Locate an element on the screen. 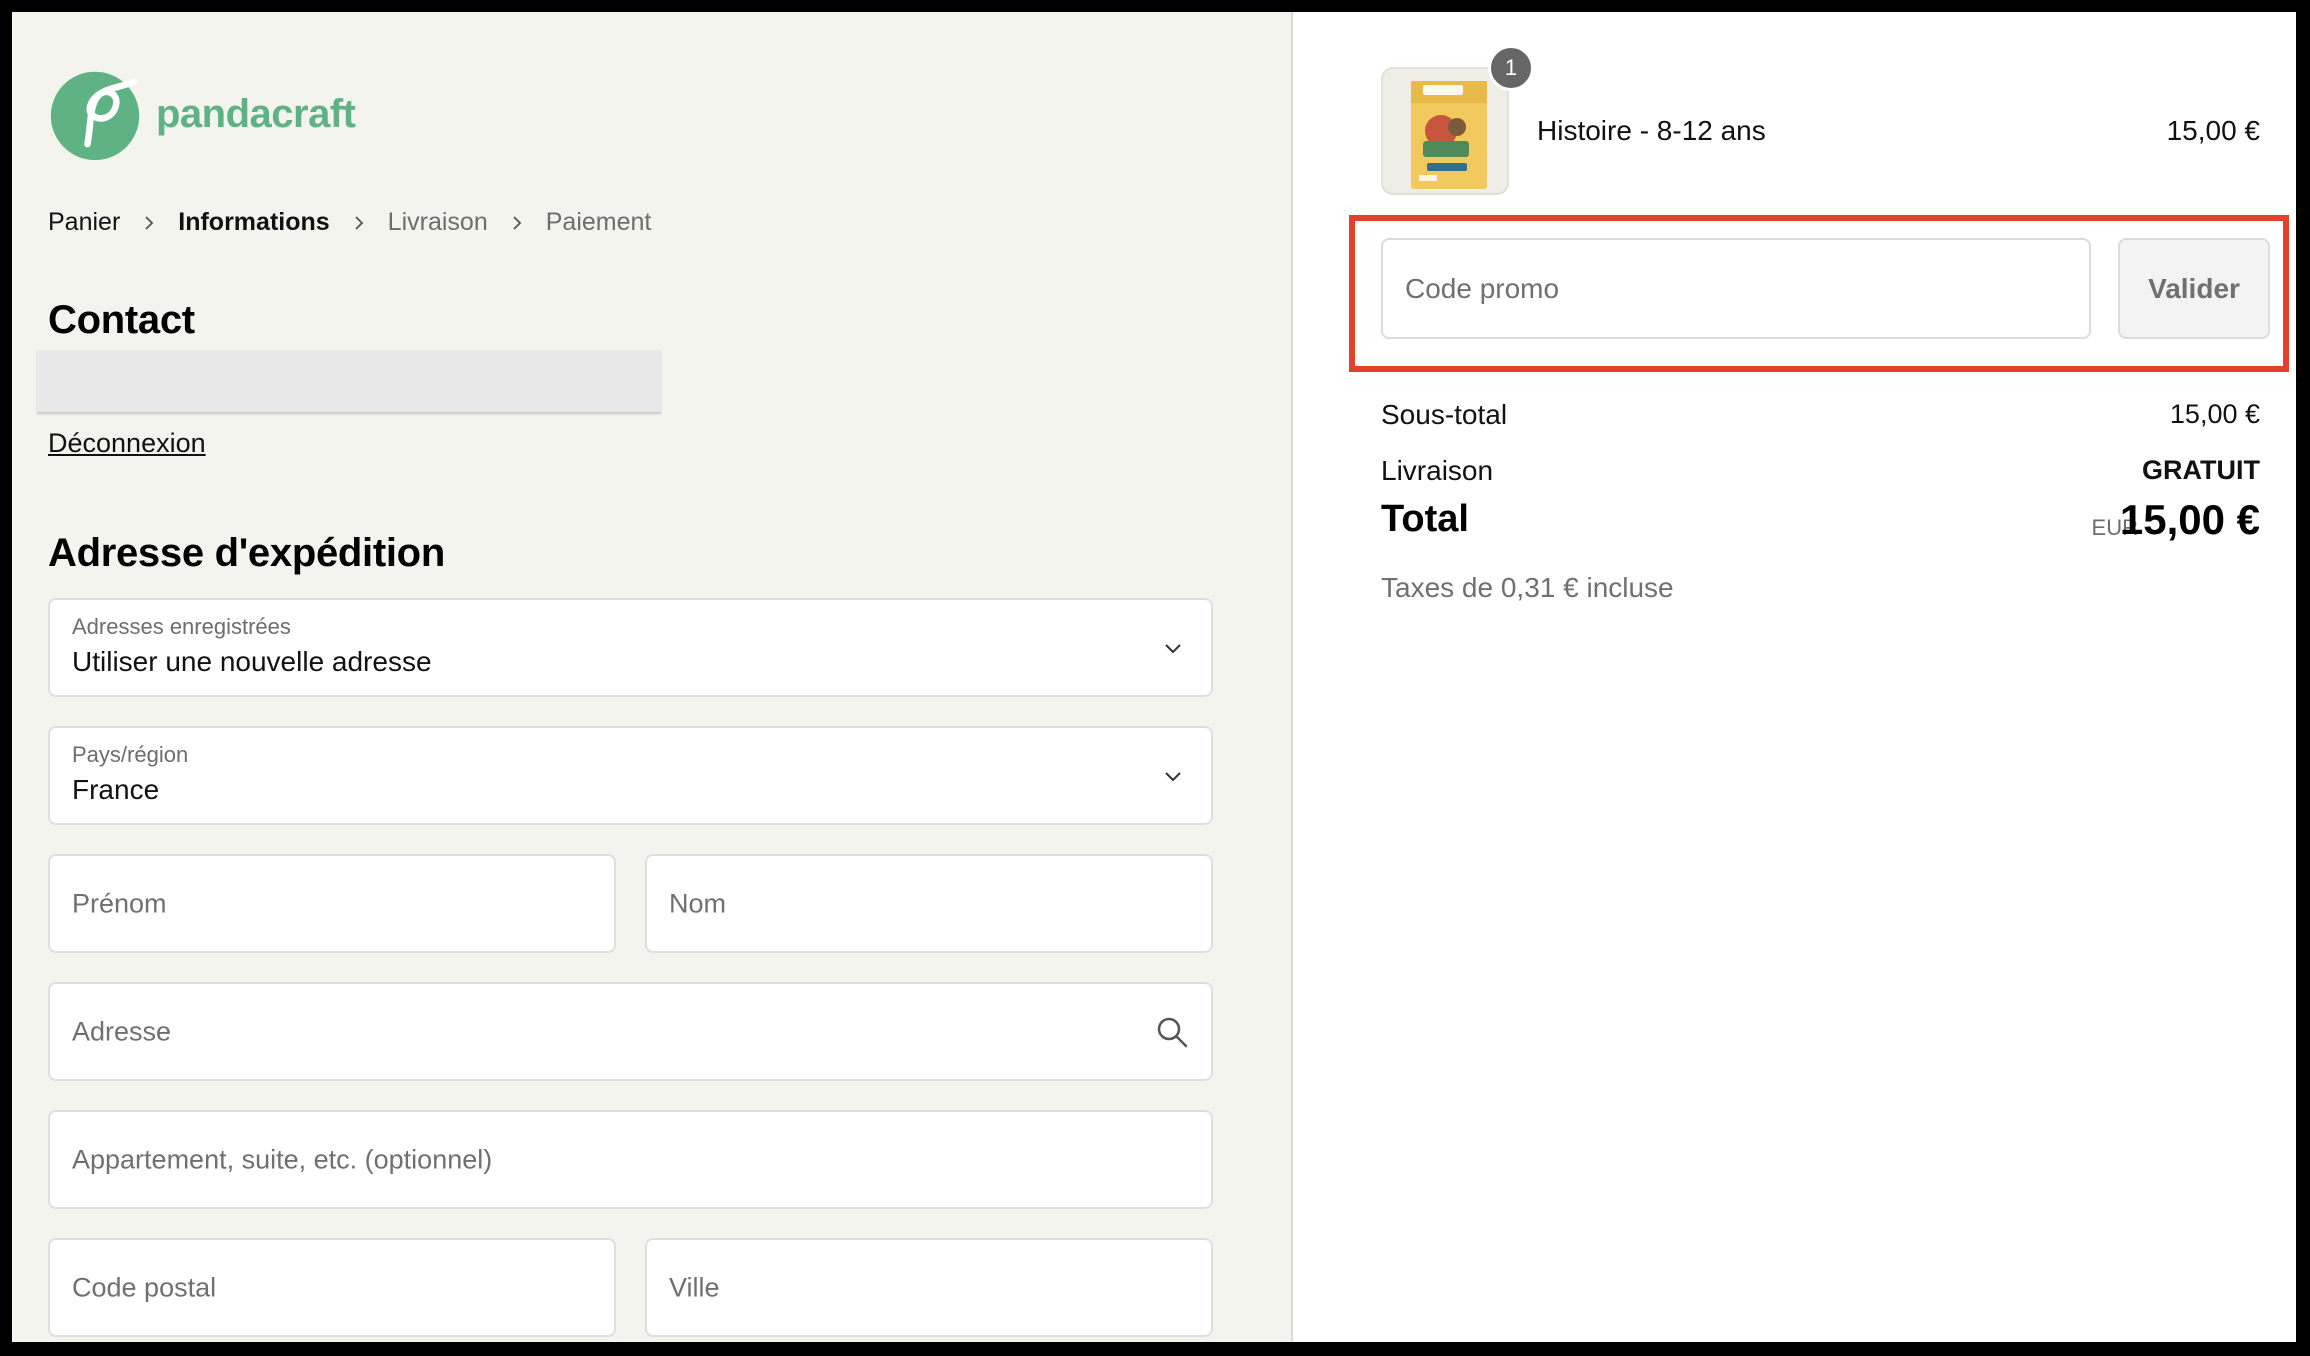  brand-logo: pandacraft is located at coordinates (202, 114).